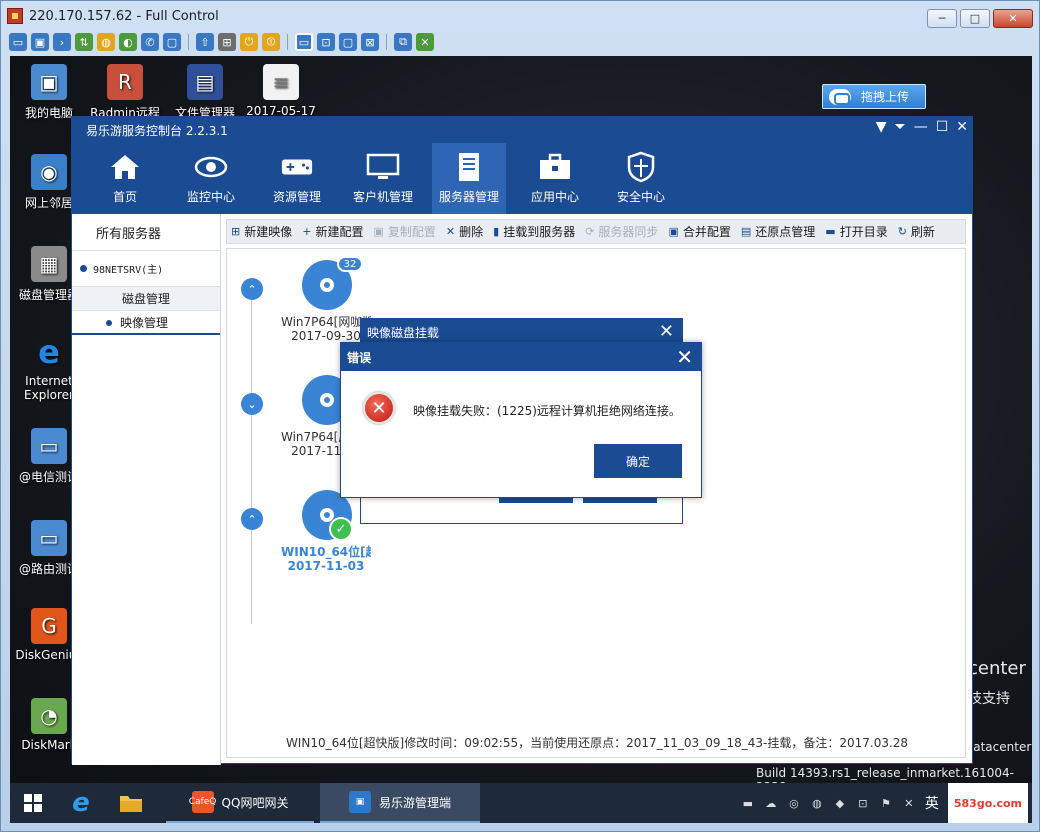 The image size is (1040, 832). I want to click on image-name-selected: WIN10_64位[超快版], so click(326, 551).